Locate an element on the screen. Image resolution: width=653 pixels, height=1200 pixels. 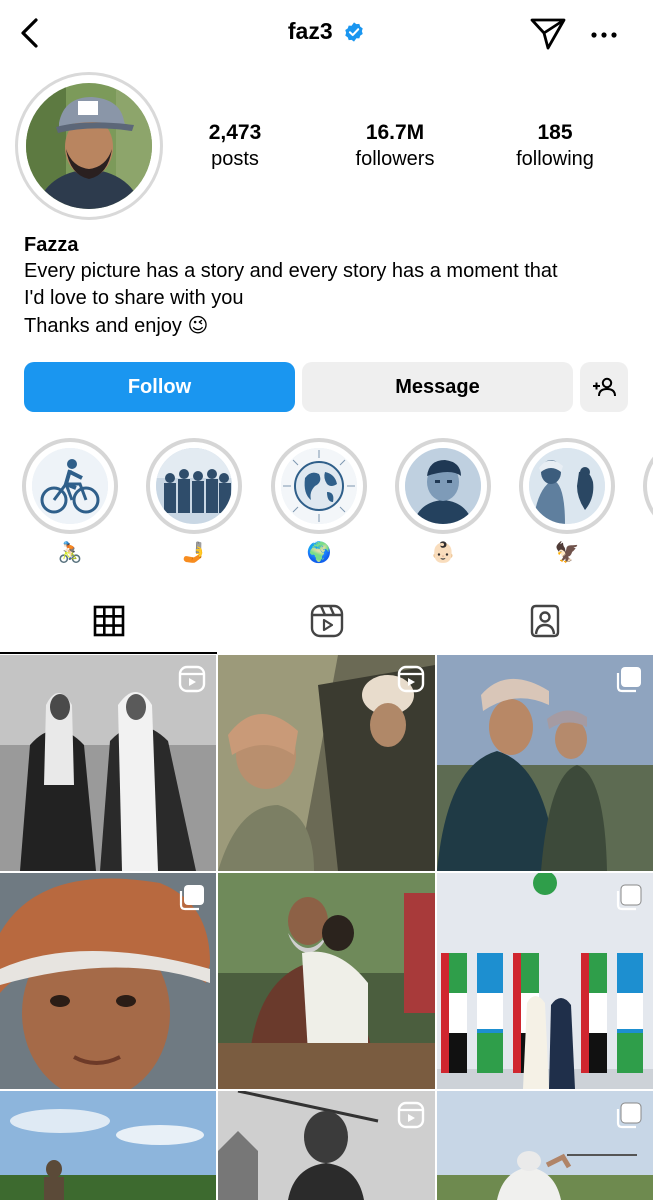
reels-icon is located at coordinates (326, 621).